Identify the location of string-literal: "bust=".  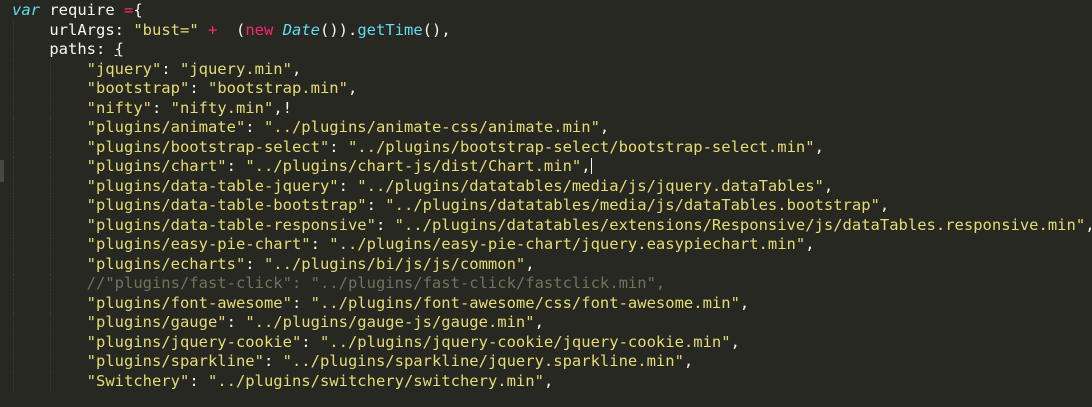
(166, 29).